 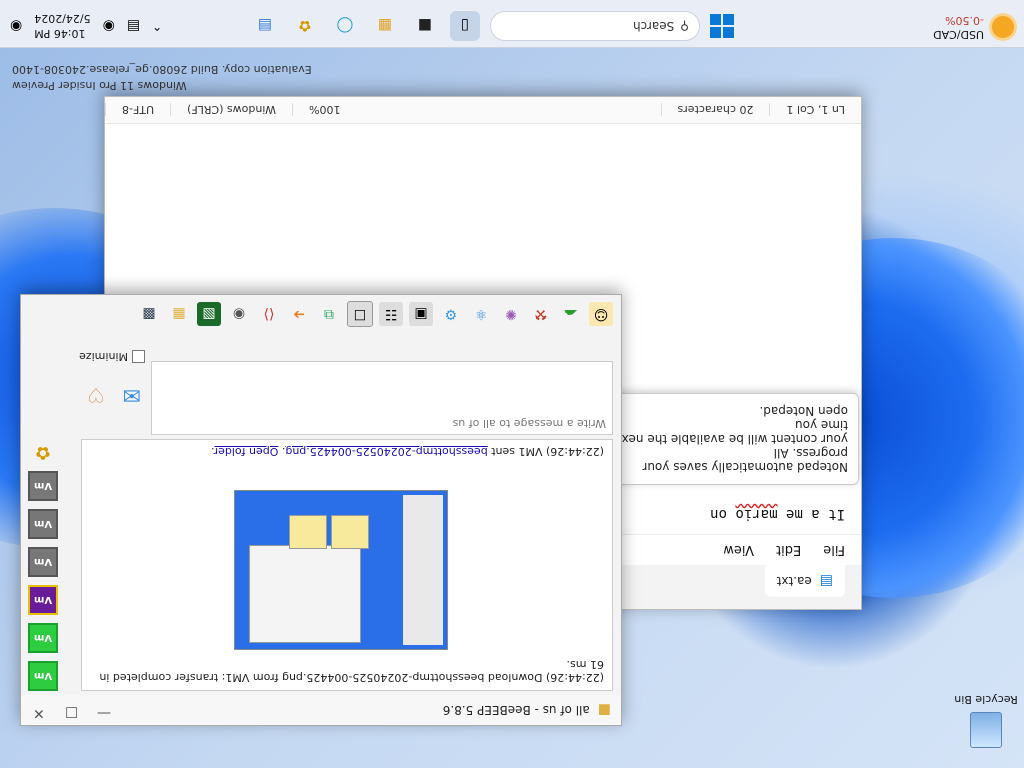 What do you see at coordinates (109, 26) in the screenshot?
I see `volume-icon: ◉` at bounding box center [109, 26].